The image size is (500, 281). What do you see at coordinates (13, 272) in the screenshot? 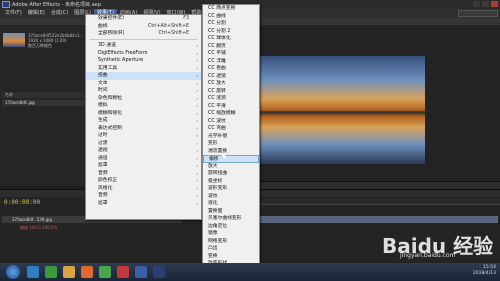
I see `windows-start-button` at bounding box center [13, 272].